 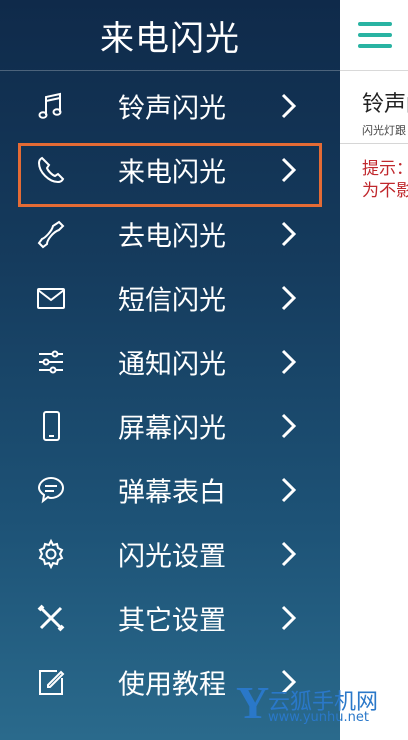 What do you see at coordinates (51, 106) in the screenshot?
I see `music-note-icon` at bounding box center [51, 106].